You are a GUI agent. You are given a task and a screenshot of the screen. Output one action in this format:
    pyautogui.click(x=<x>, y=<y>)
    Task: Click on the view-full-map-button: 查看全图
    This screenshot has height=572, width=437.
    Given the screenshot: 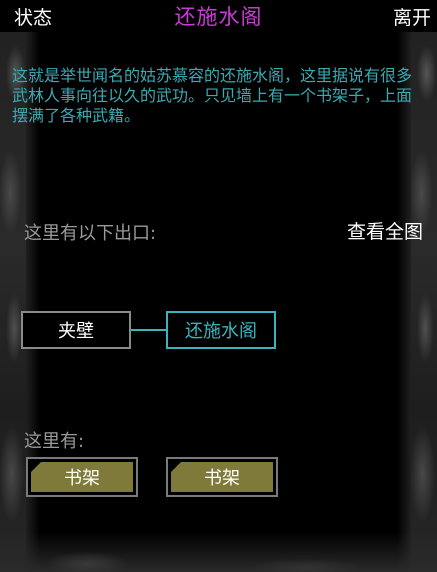 What is the action you would take?
    pyautogui.click(x=385, y=230)
    